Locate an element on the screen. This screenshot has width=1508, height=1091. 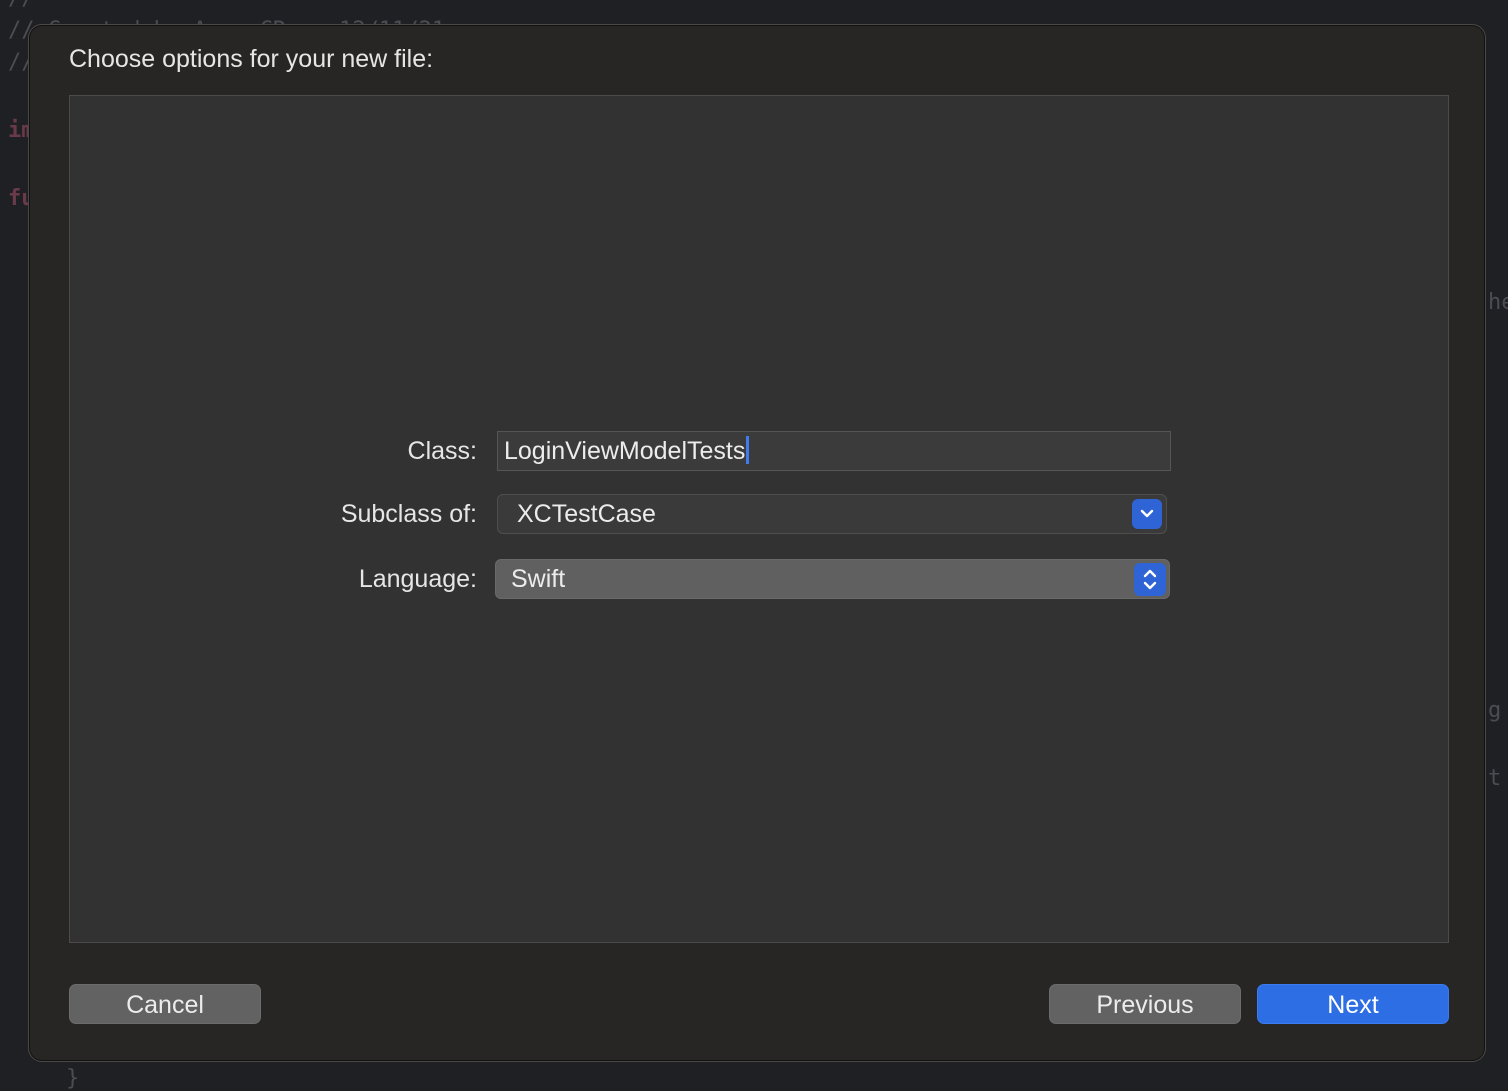
class-name-value: LoginViewModelTests is located at coordinates (625, 451).